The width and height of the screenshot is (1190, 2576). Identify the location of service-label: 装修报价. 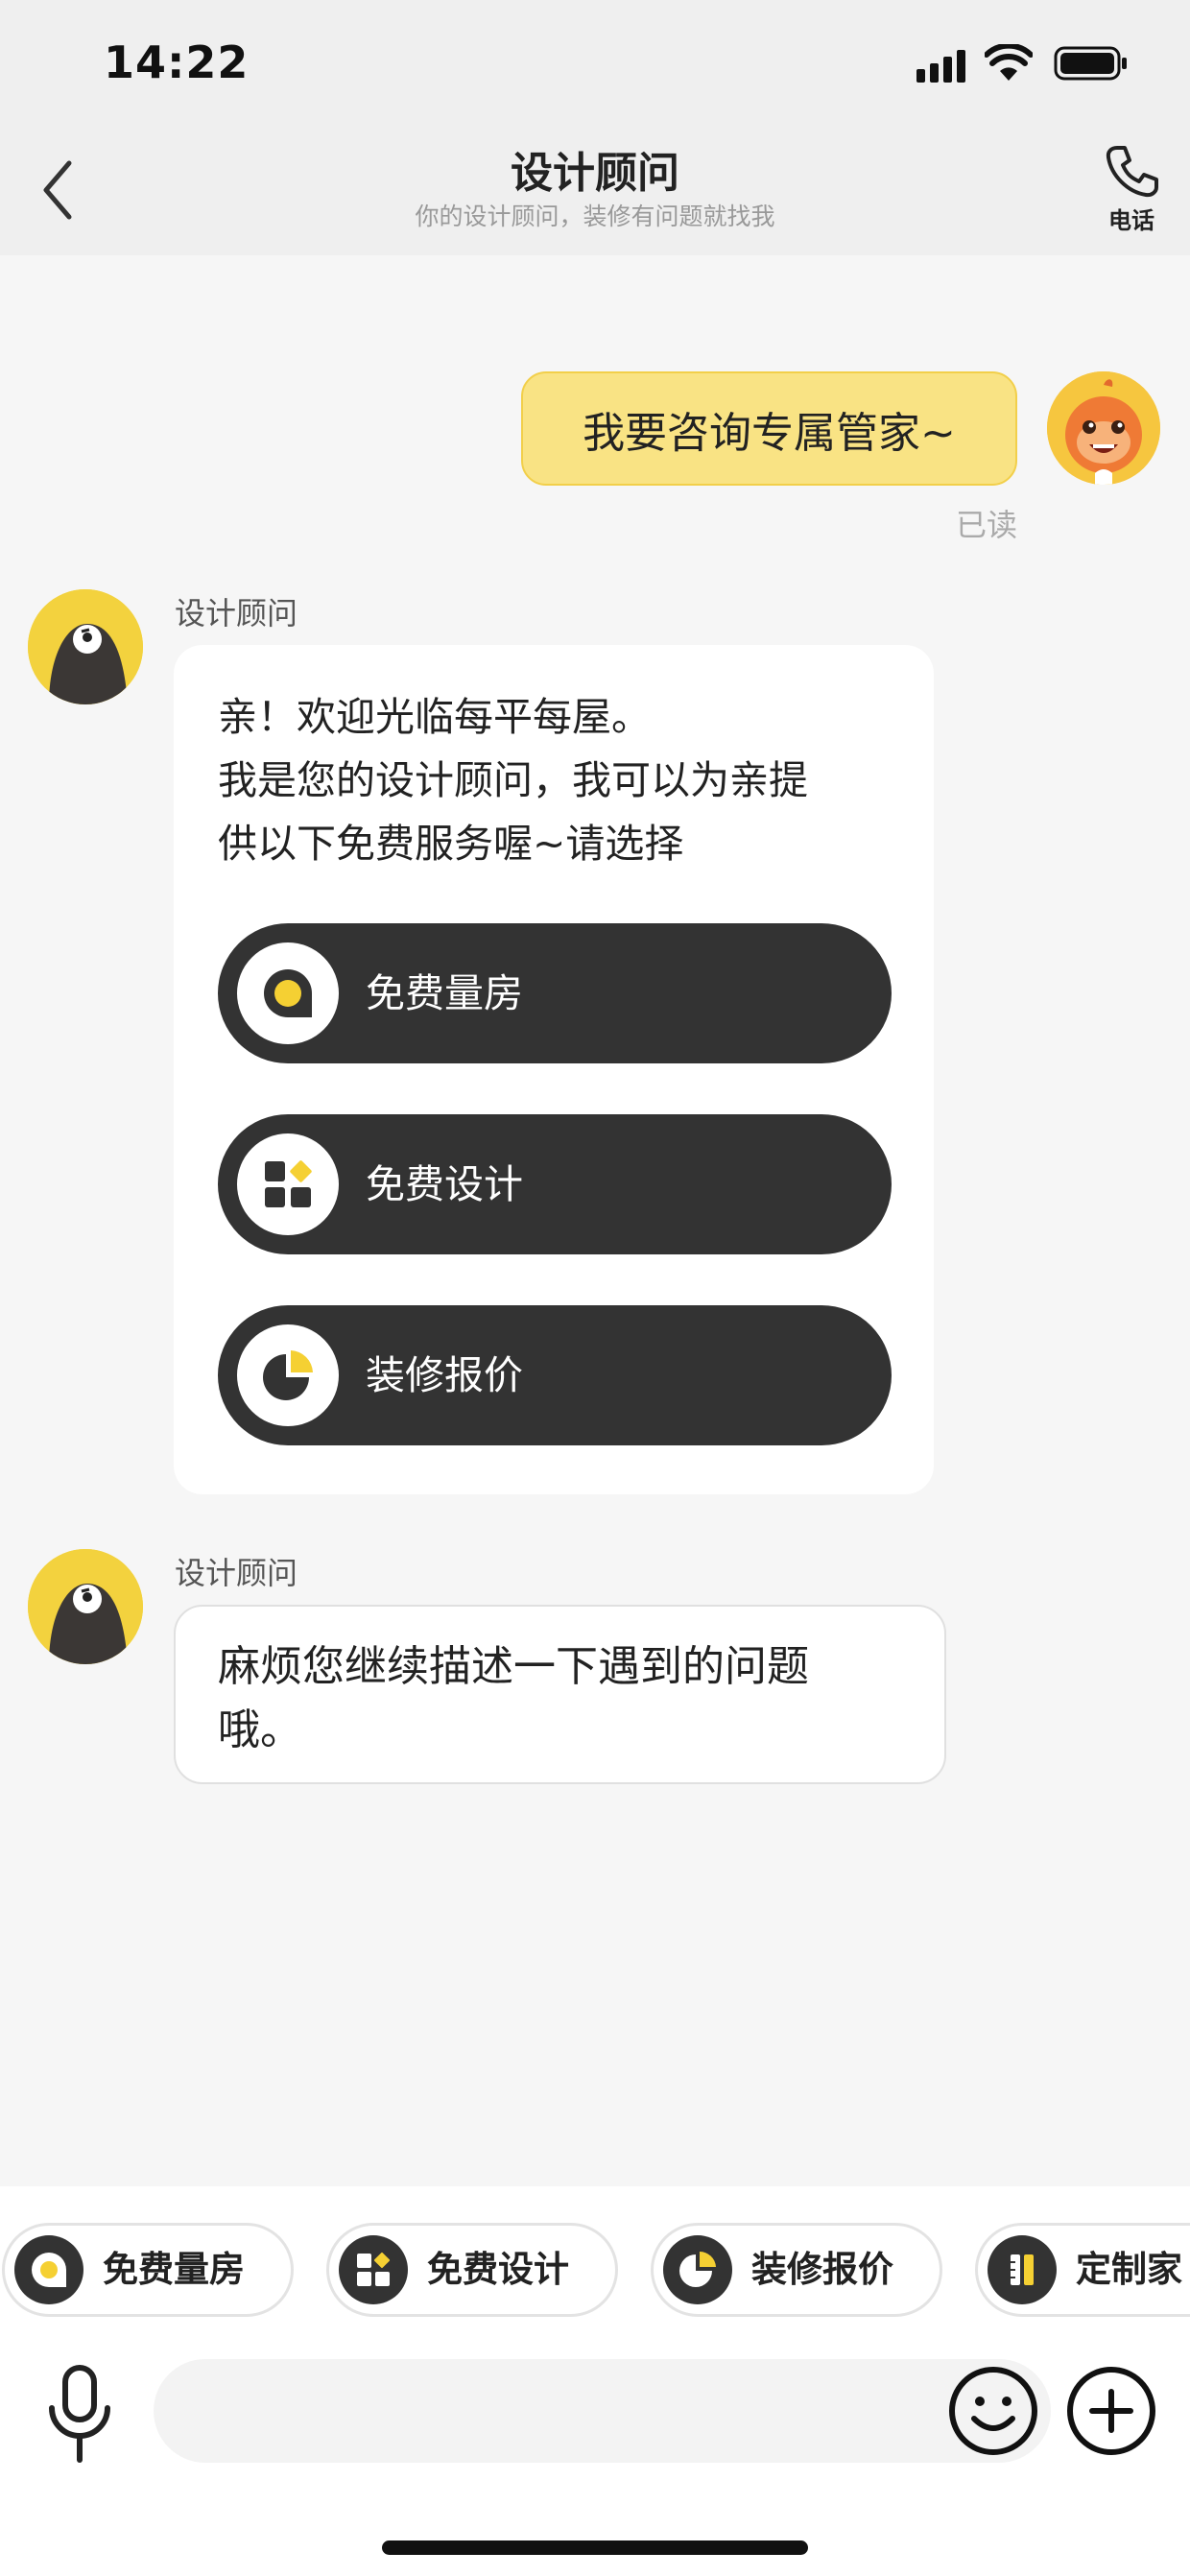
(444, 1375).